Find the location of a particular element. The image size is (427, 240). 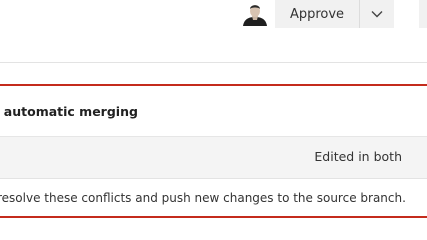

approve-options-dropdown is located at coordinates (377, 14).